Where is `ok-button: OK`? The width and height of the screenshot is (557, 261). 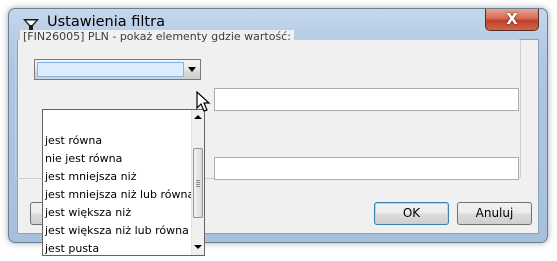 ok-button: OK is located at coordinates (411, 213).